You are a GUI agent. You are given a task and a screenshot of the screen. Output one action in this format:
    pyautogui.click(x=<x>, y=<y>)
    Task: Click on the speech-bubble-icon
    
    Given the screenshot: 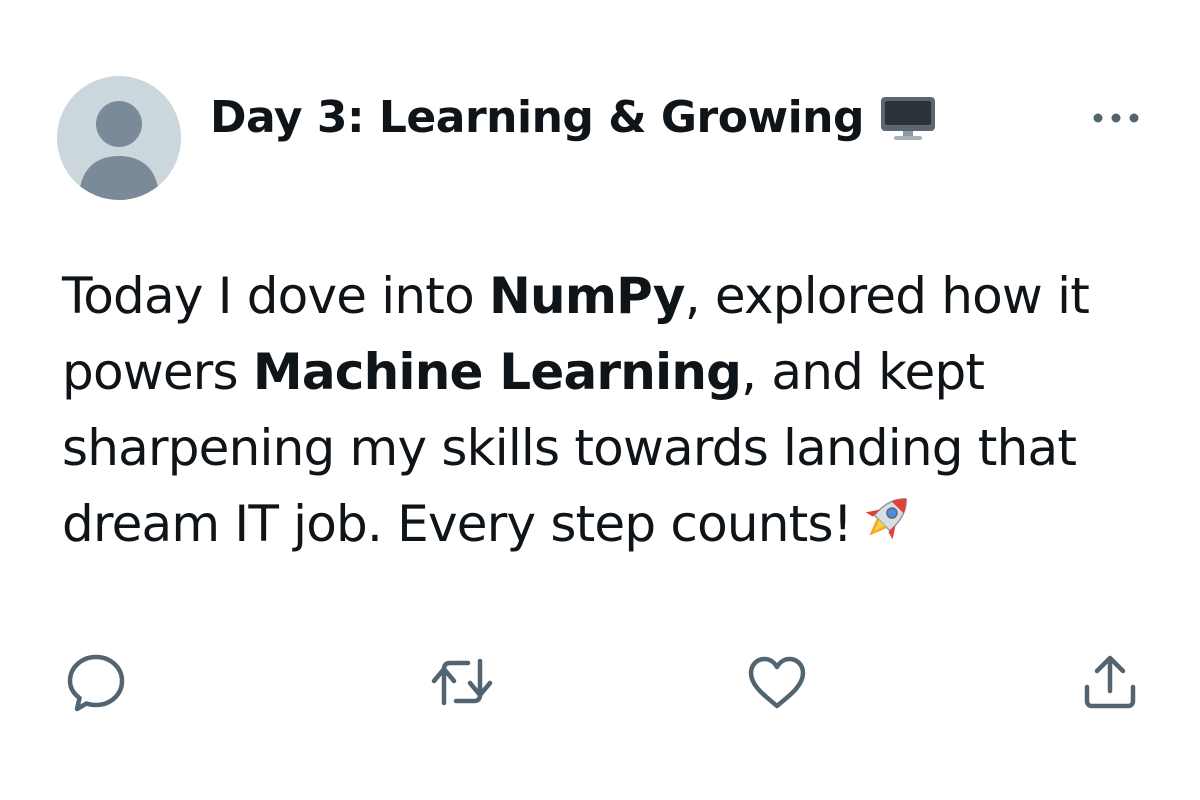 What is the action you would take?
    pyautogui.click(x=96, y=683)
    